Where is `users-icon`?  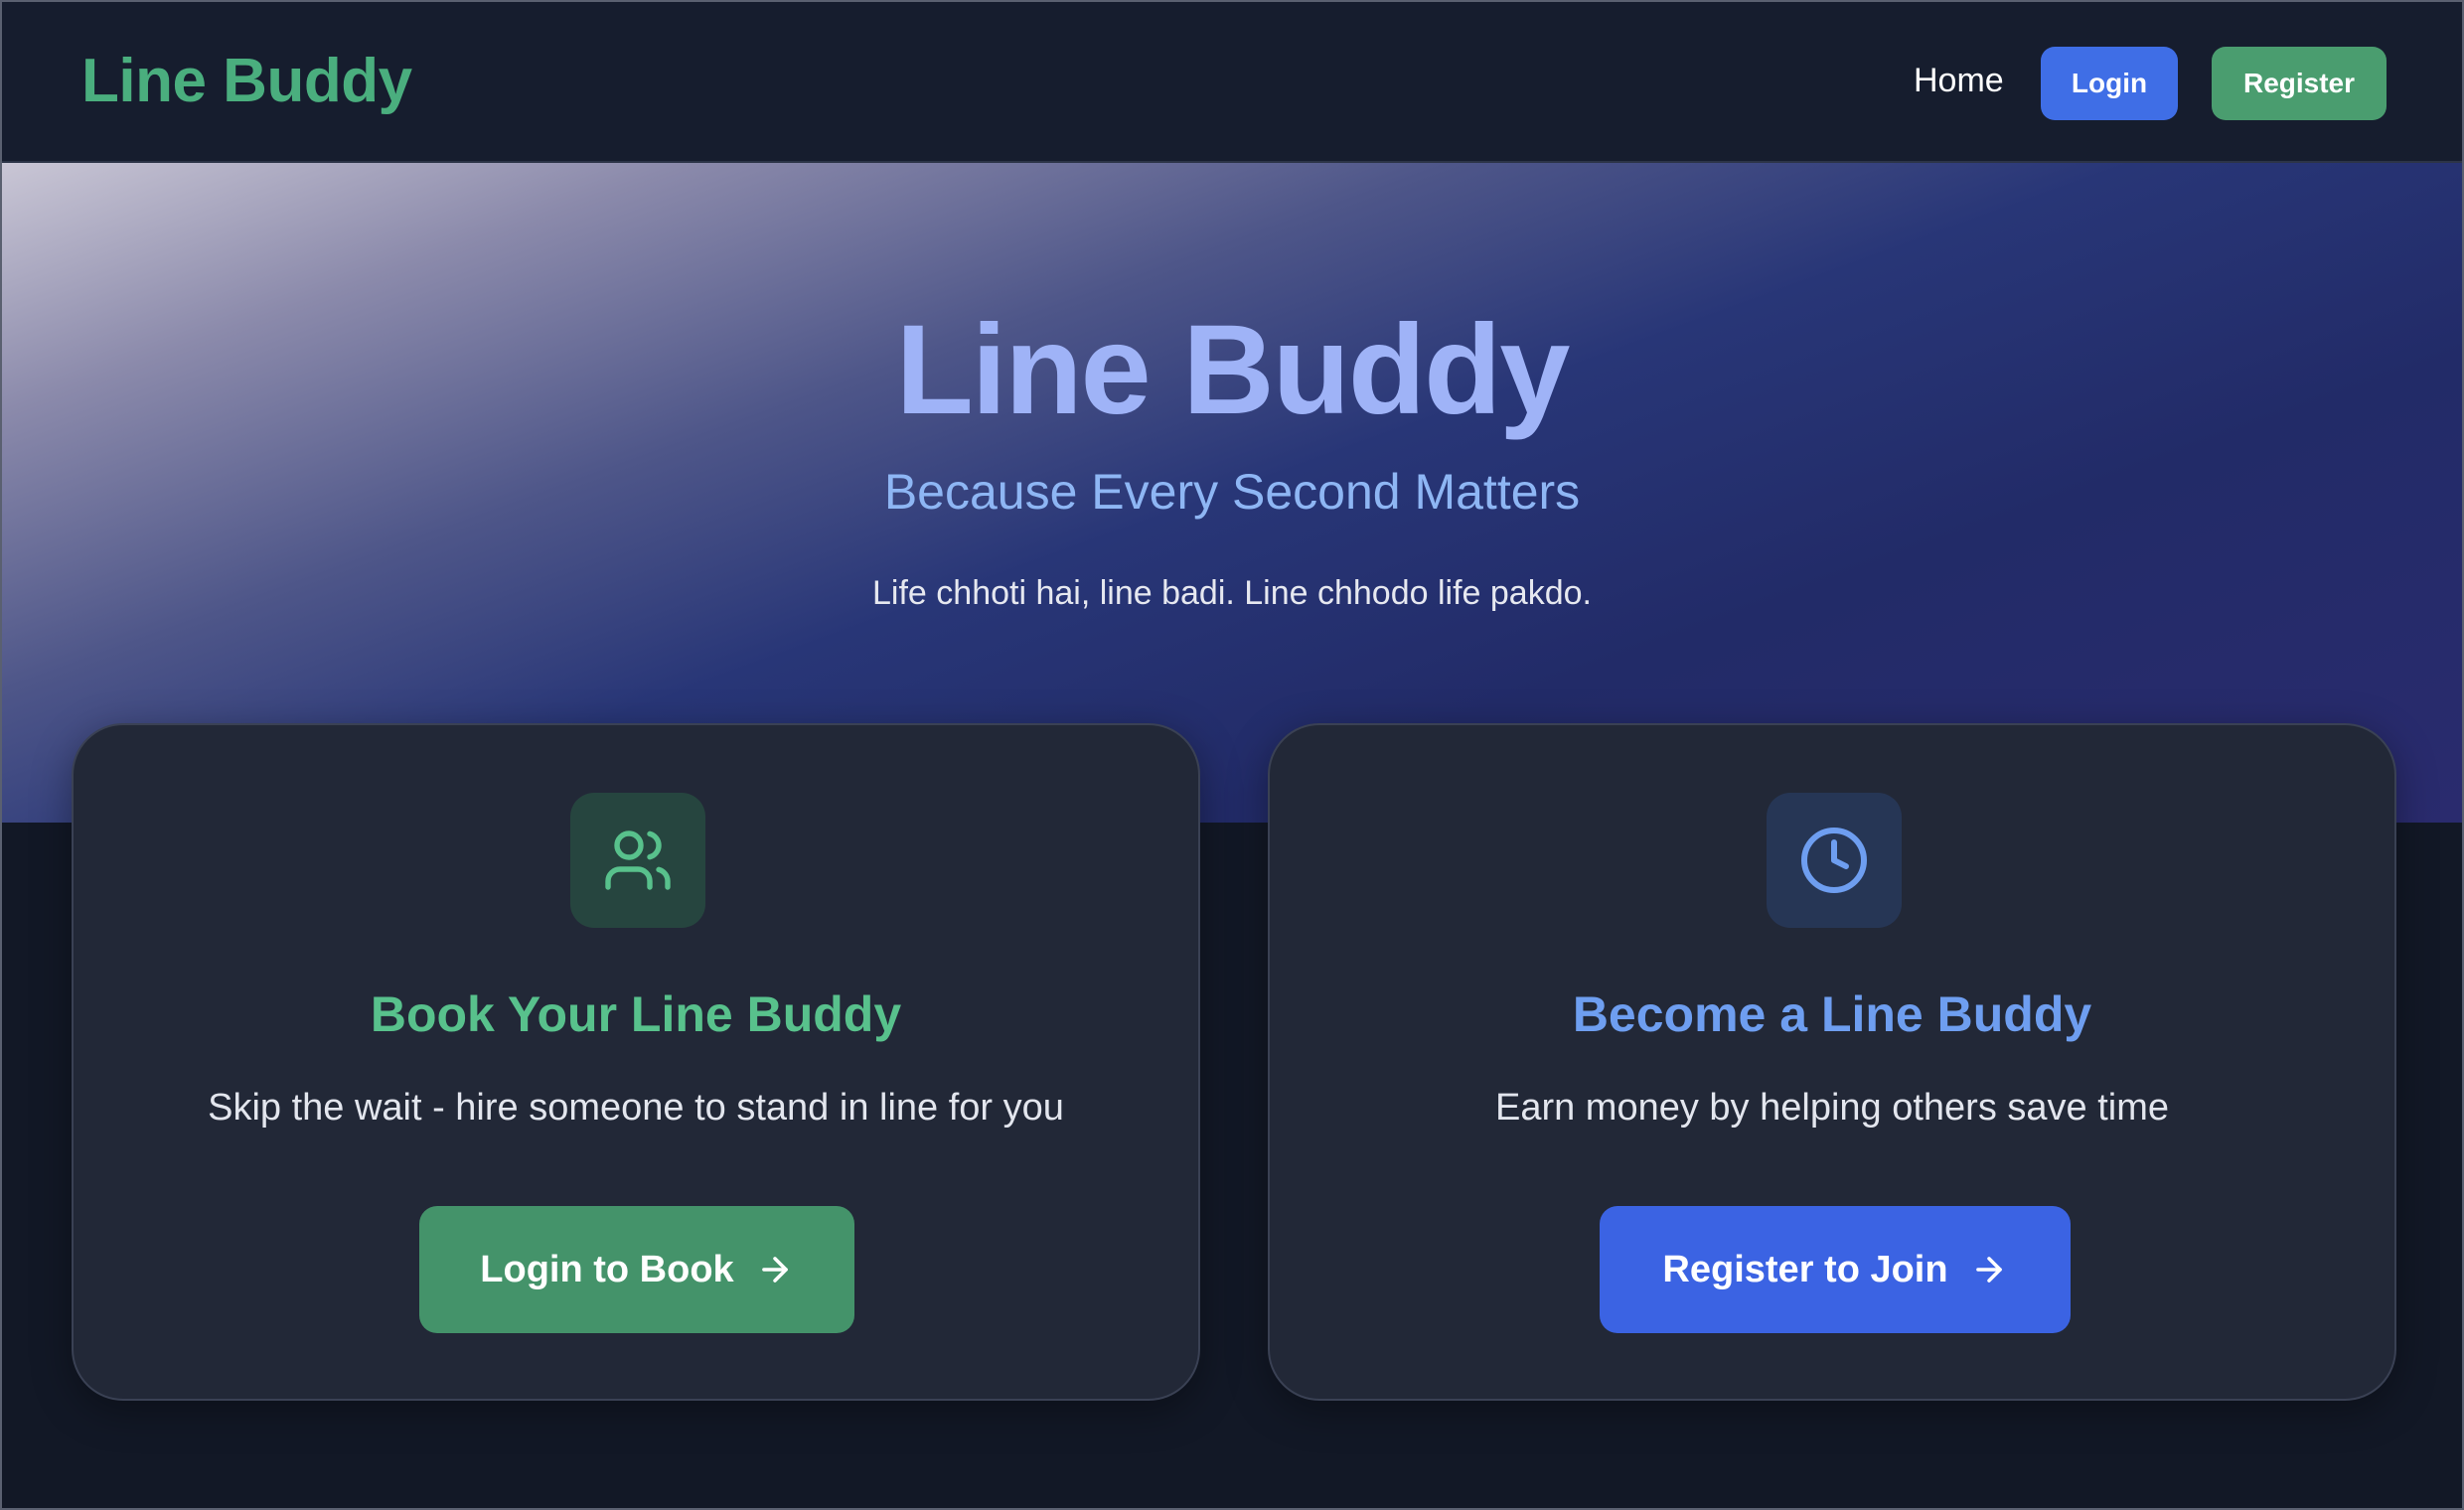
users-icon is located at coordinates (637, 861).